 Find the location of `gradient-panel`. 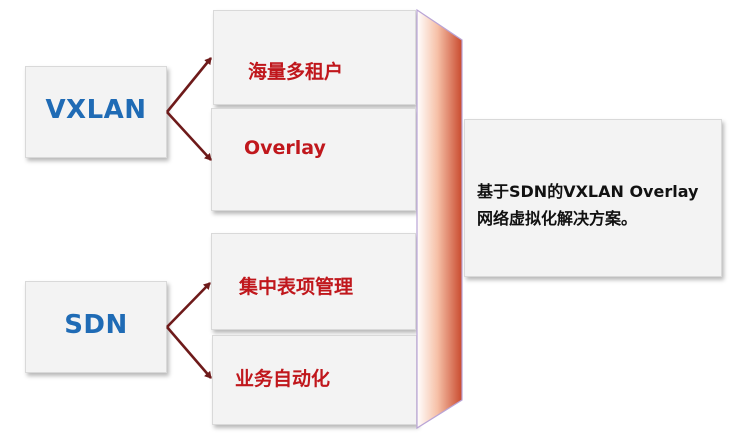

gradient-panel is located at coordinates (439, 219).